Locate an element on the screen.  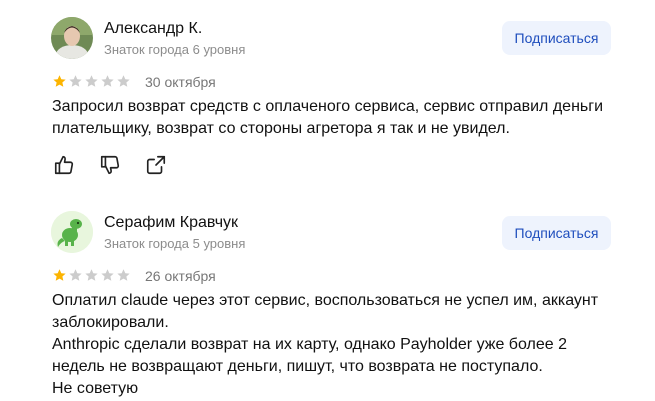
dislike-icon is located at coordinates (110, 165).